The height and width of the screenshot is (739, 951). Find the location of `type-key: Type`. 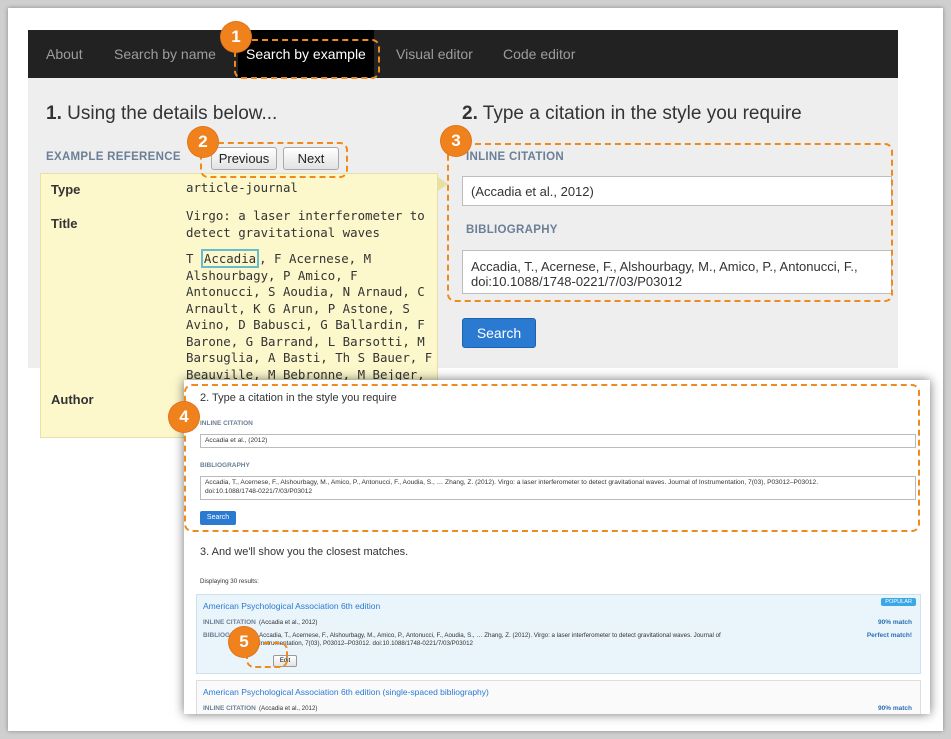

type-key: Type is located at coordinates (66, 189).